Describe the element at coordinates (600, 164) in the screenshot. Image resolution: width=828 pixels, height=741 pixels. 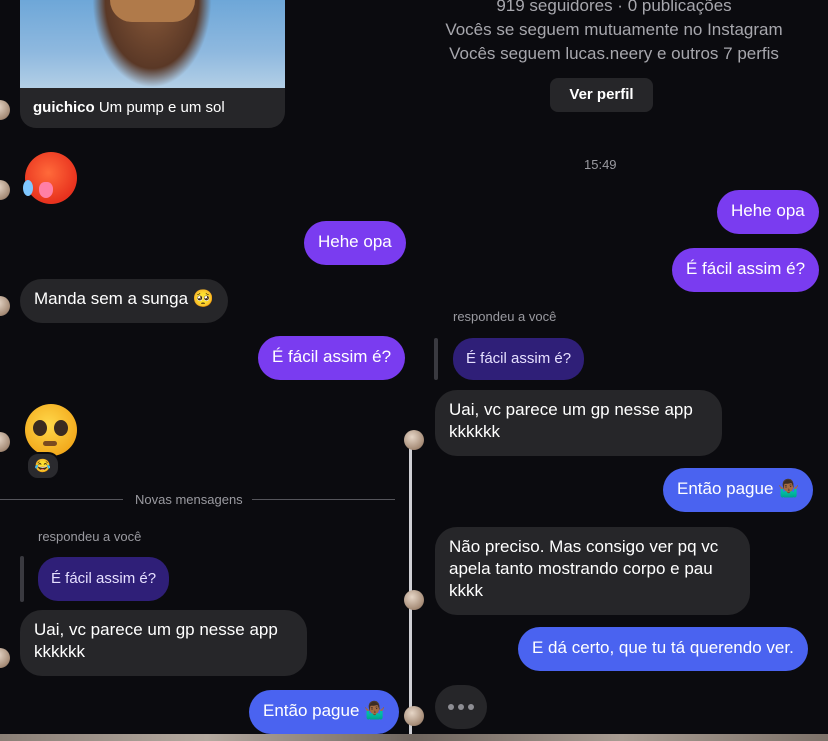
I see `timestamp: 15:49` at that location.